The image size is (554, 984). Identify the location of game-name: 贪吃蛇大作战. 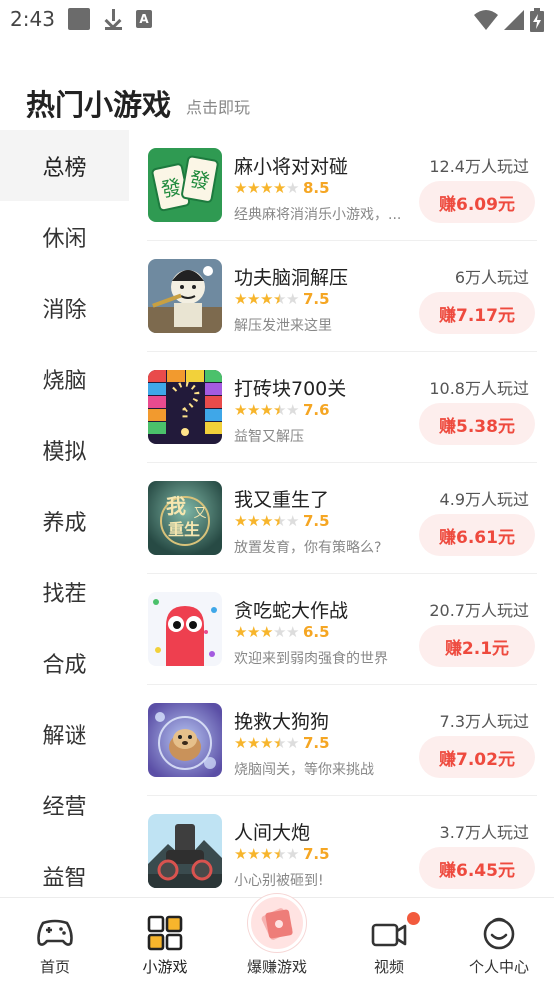
(291, 611).